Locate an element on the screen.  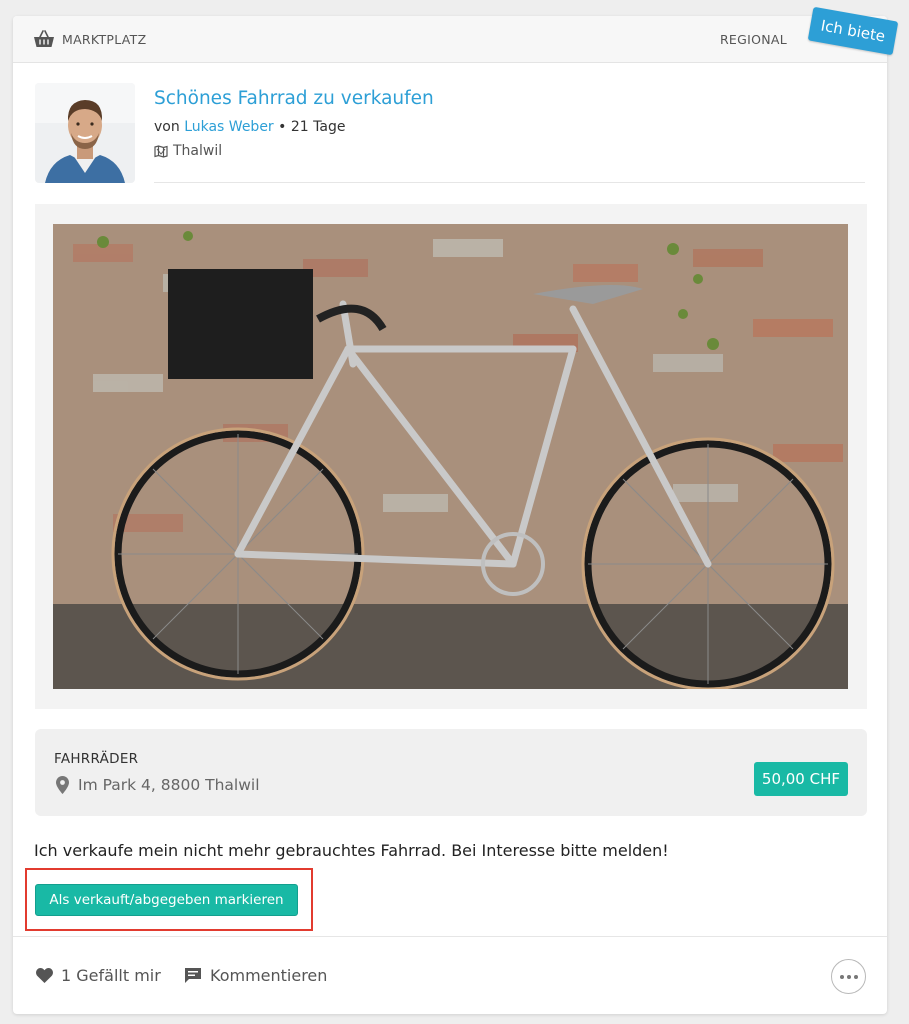
by-prefix: von is located at coordinates (167, 127).